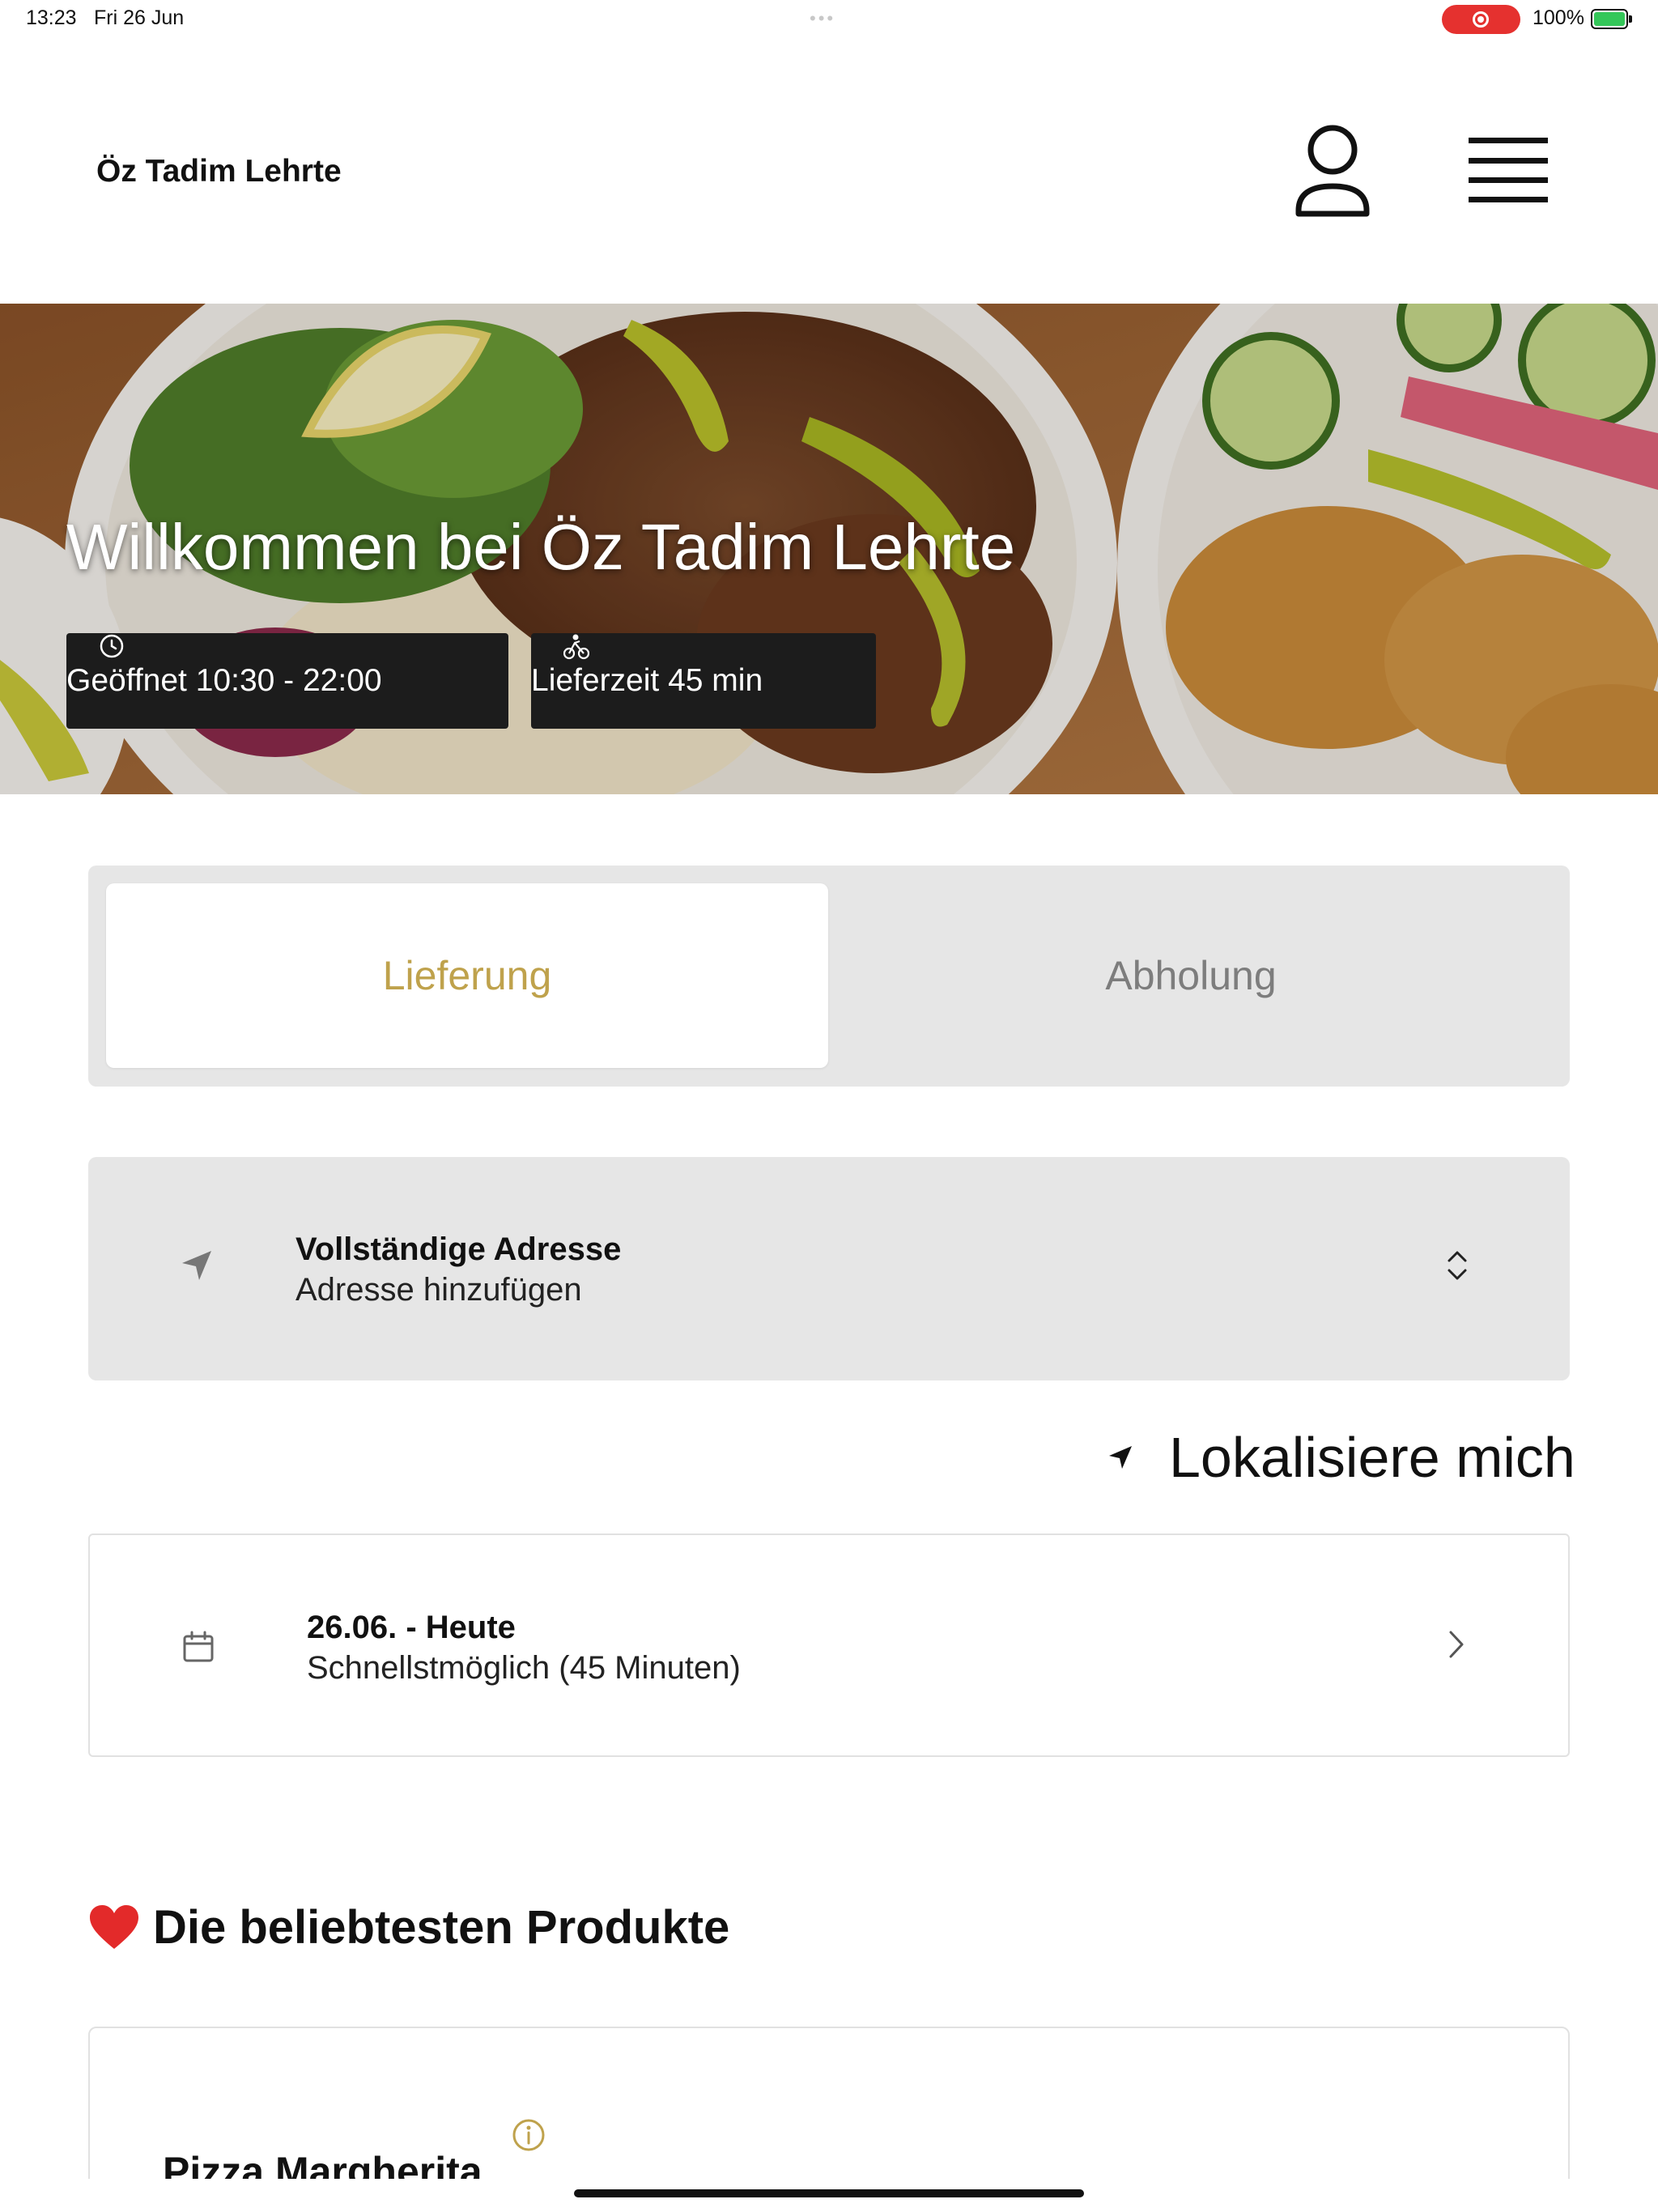 The width and height of the screenshot is (1658, 2212). I want to click on restaurant-name: Öz Tadim Lehrte, so click(219, 172).